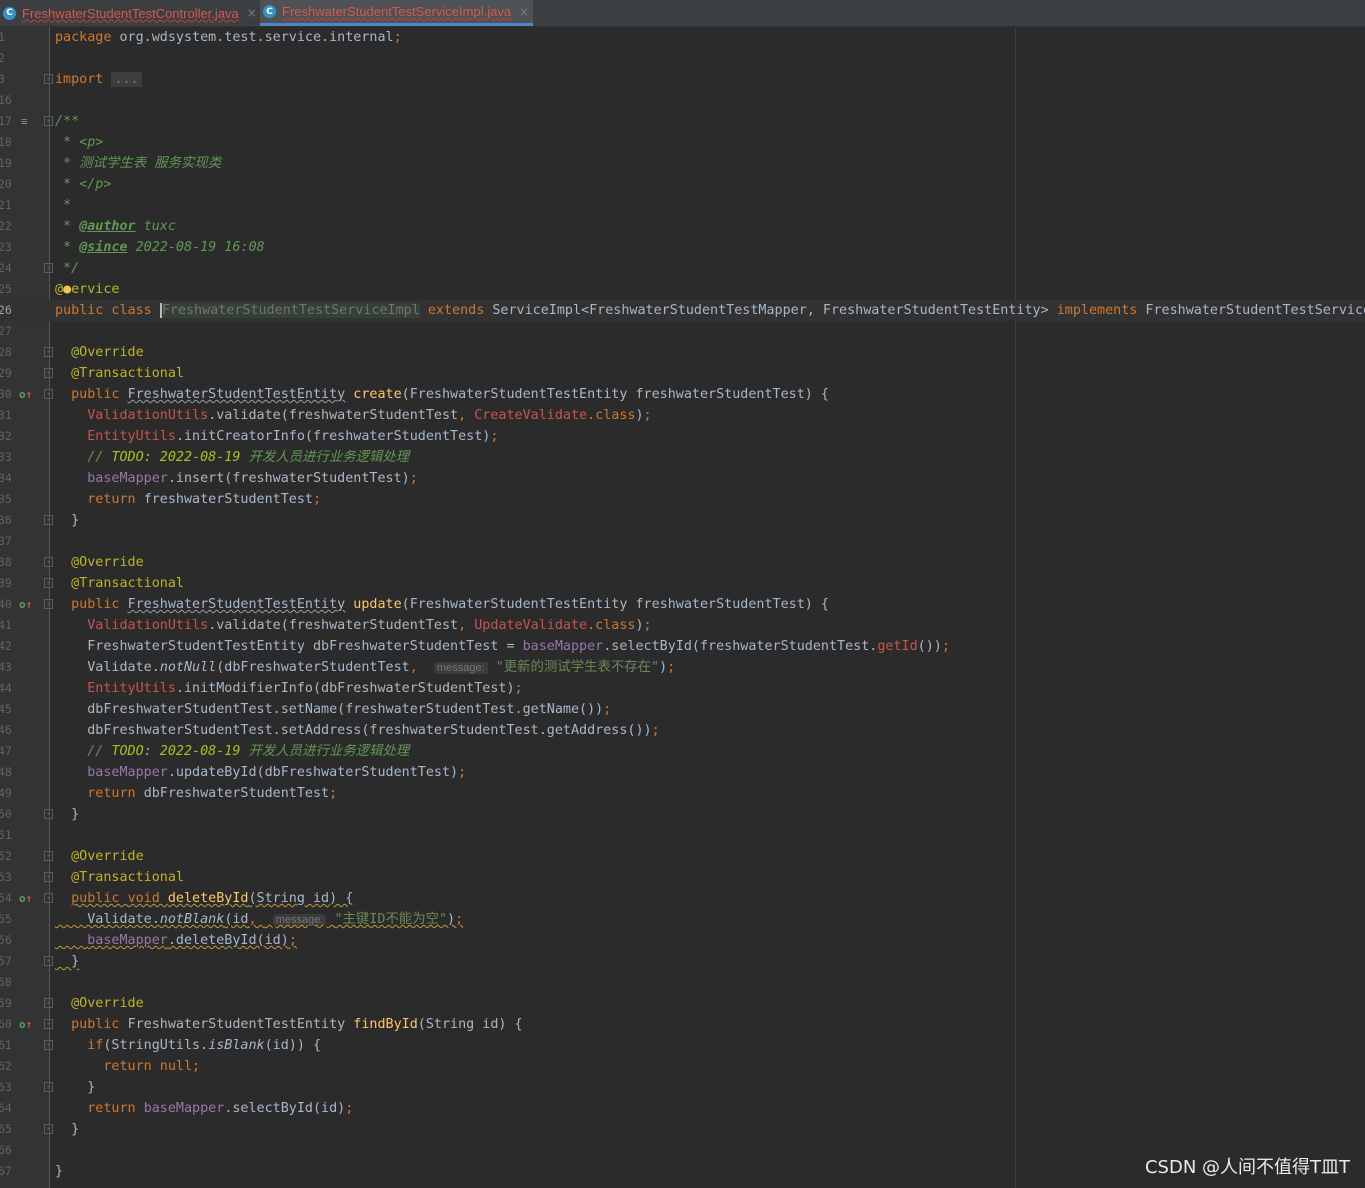 The image size is (1365, 1188). What do you see at coordinates (682, 457) in the screenshot?
I see `code-line: 33 // TODO: 2022-08-19 开发人员进行业务逻辑处理` at bounding box center [682, 457].